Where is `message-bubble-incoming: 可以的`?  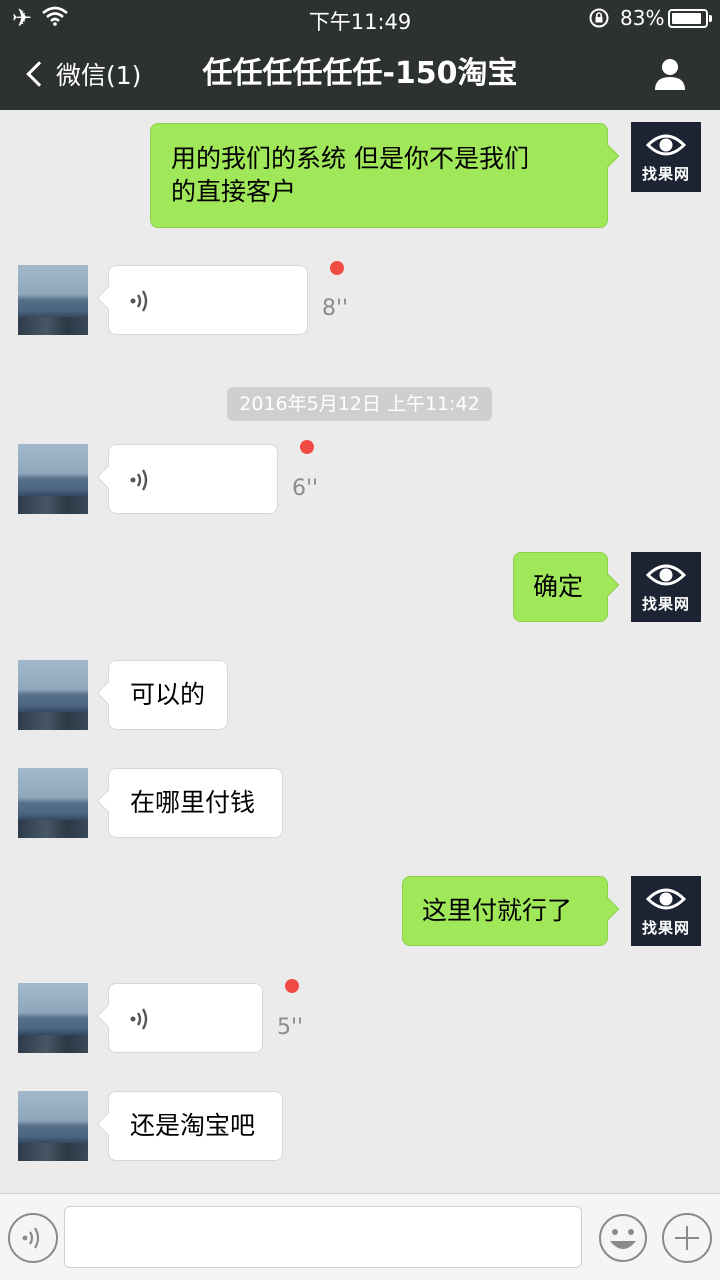 message-bubble-incoming: 可以的 is located at coordinates (162, 695).